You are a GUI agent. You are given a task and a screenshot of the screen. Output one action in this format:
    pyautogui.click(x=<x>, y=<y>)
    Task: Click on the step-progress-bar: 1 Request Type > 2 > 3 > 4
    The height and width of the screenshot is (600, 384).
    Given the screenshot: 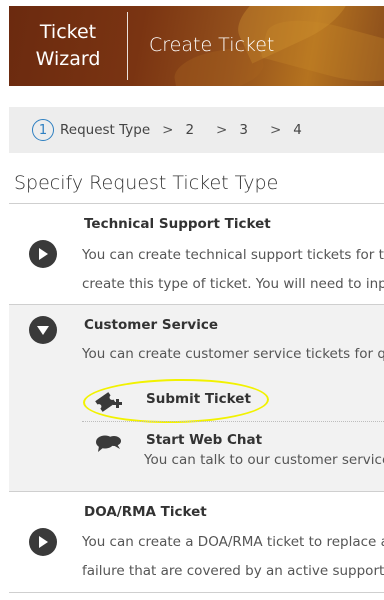 What is the action you would take?
    pyautogui.click(x=196, y=130)
    